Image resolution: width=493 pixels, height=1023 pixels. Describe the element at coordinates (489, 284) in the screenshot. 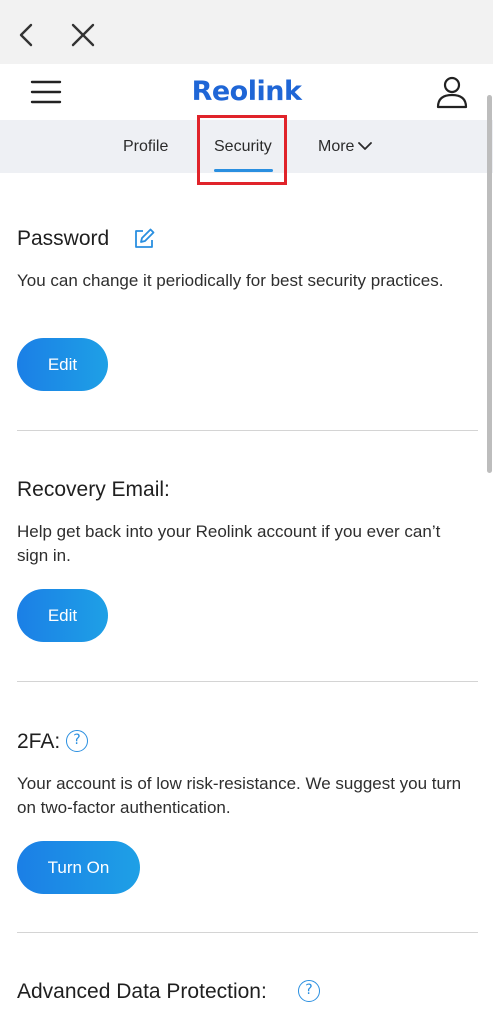

I see `scrollbar` at that location.